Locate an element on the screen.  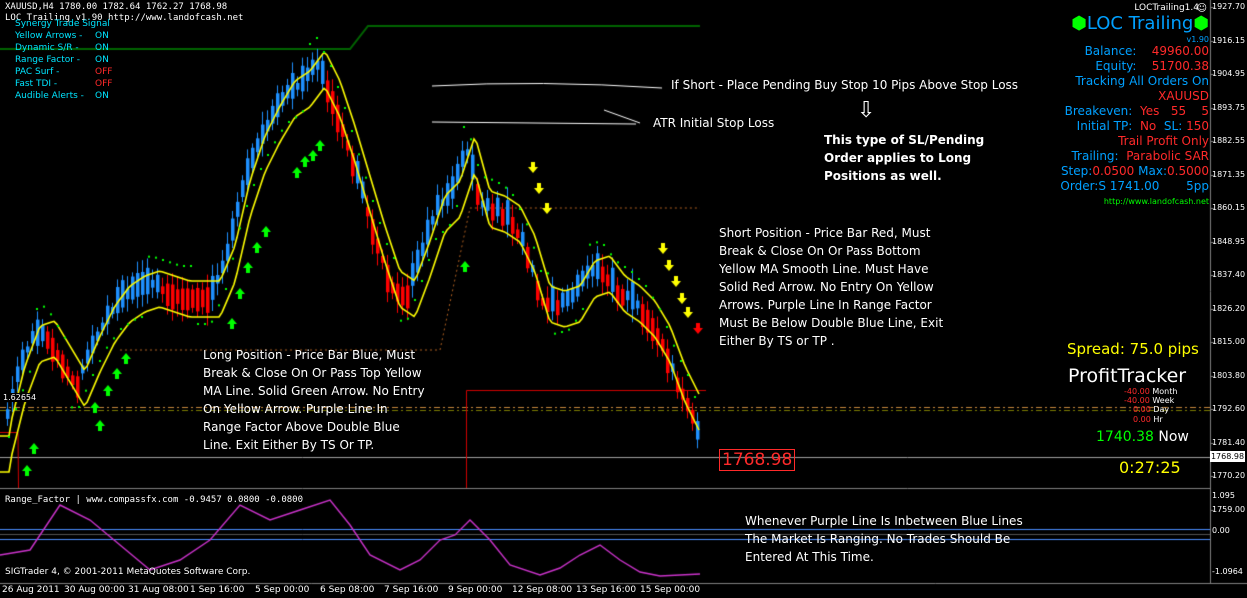
loc-trailing: Trailing: Parabolic SAR is located at coordinates (1140, 156).